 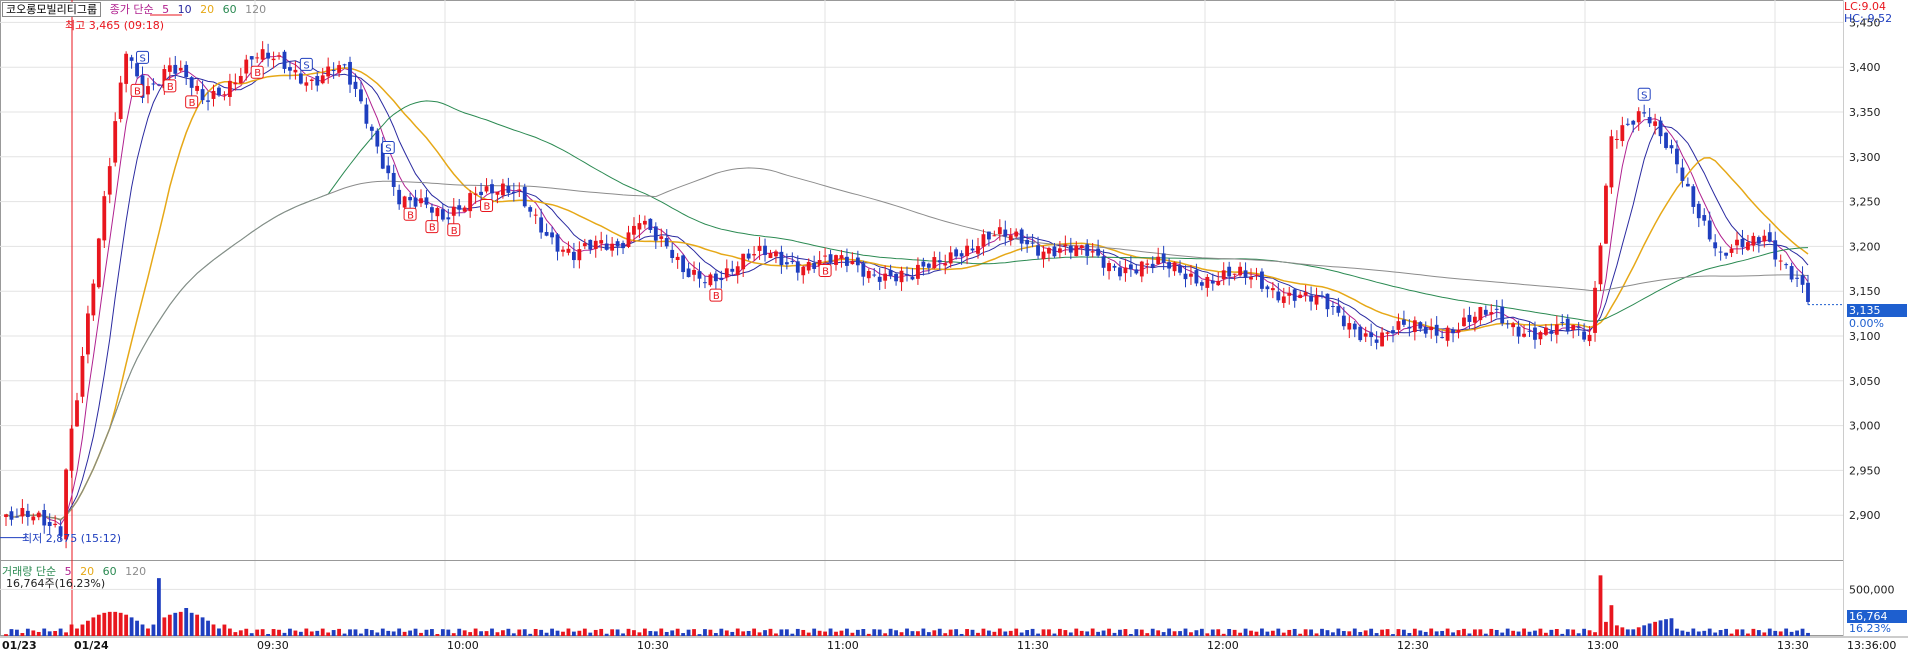 What do you see at coordinates (52, 9) in the screenshot?
I see `symbol-name: 코오롱모빌리티그룹` at bounding box center [52, 9].